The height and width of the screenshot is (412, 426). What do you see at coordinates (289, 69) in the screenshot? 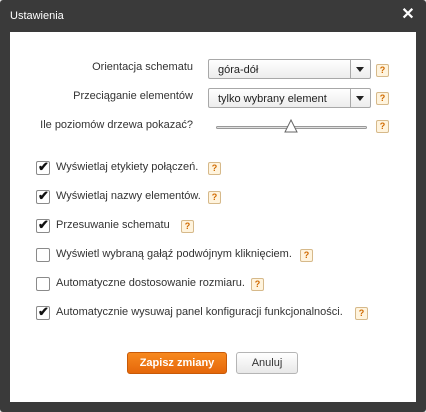
I see `orientation-select: góra-dół` at bounding box center [289, 69].